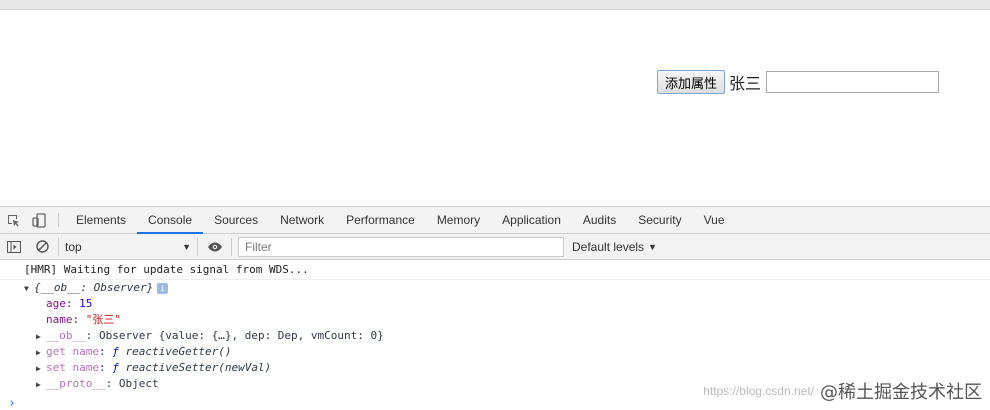 This screenshot has width=990, height=410. Describe the element at coordinates (39, 220) in the screenshot. I see `device-toolbar-icon` at that location.